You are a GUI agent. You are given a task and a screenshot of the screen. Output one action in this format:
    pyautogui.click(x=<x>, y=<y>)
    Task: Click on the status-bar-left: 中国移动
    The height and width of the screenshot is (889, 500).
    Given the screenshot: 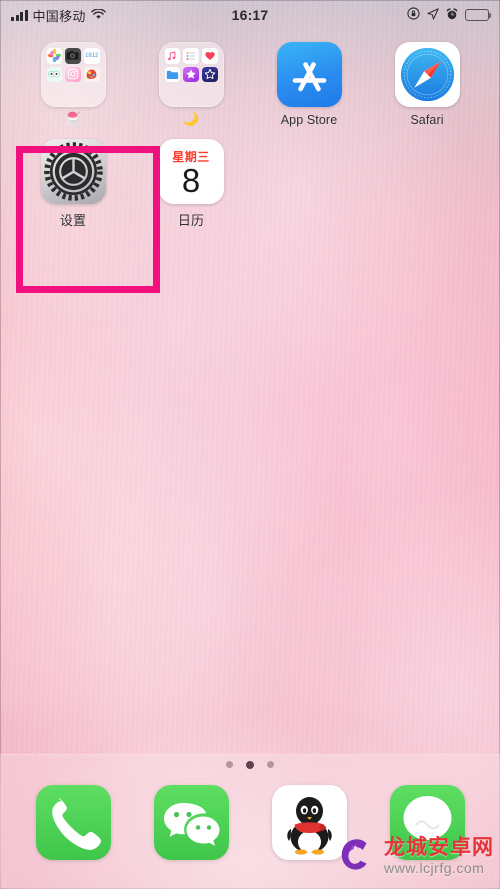 What is the action you would take?
    pyautogui.click(x=58, y=15)
    